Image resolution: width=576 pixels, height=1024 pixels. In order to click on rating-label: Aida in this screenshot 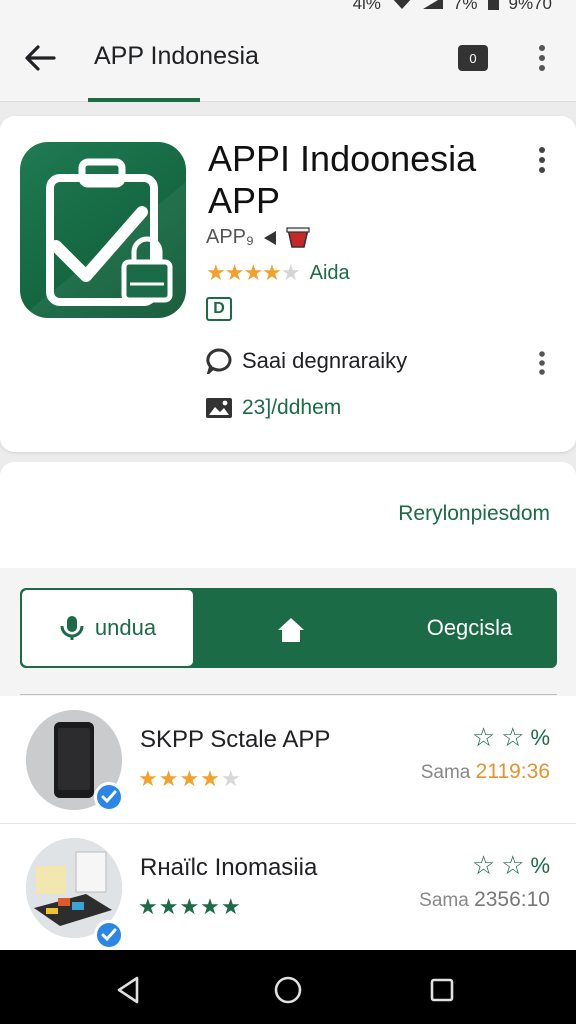, I will do `click(329, 272)`.